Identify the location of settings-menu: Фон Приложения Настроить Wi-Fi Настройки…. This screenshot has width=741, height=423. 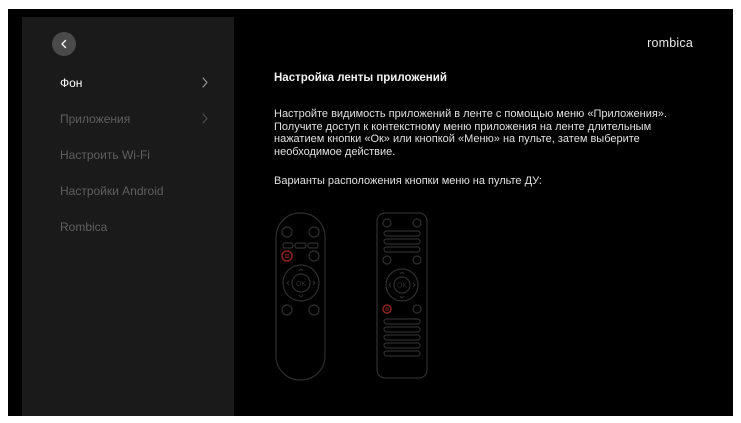
(128, 155).